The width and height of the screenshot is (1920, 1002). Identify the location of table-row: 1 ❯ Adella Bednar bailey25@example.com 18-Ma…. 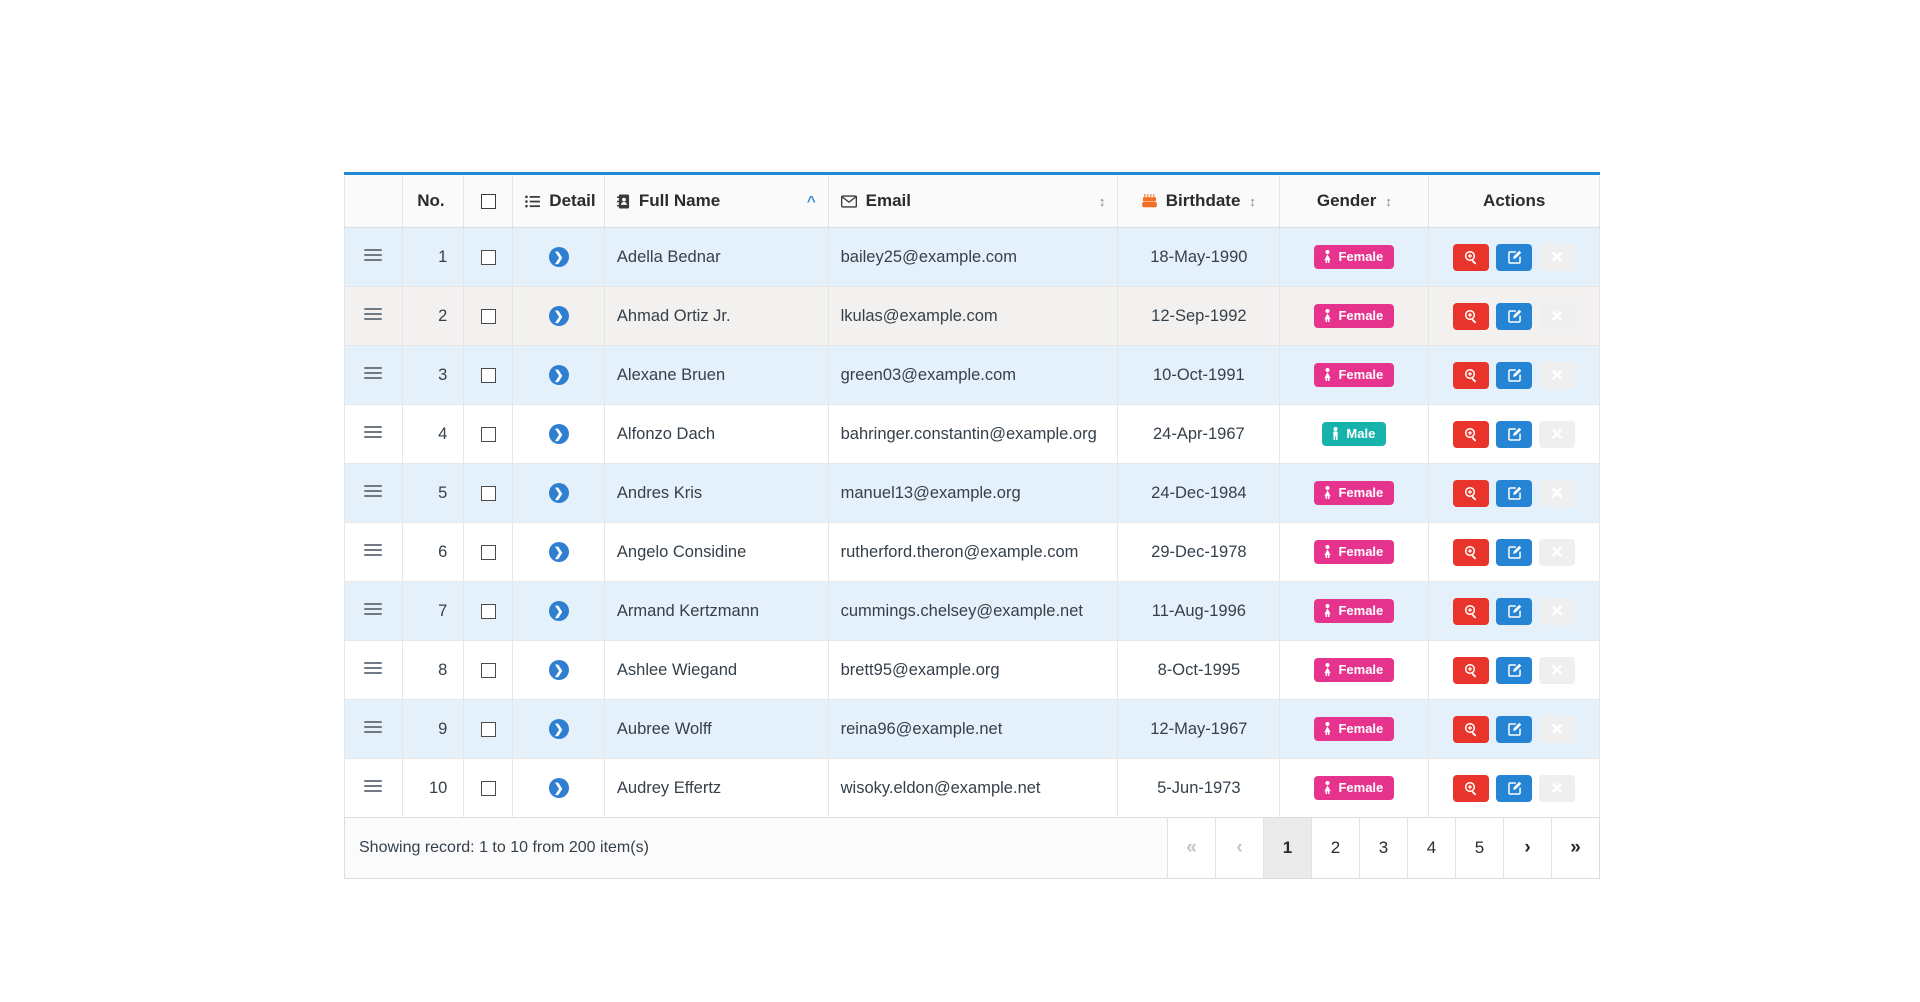
(972, 257).